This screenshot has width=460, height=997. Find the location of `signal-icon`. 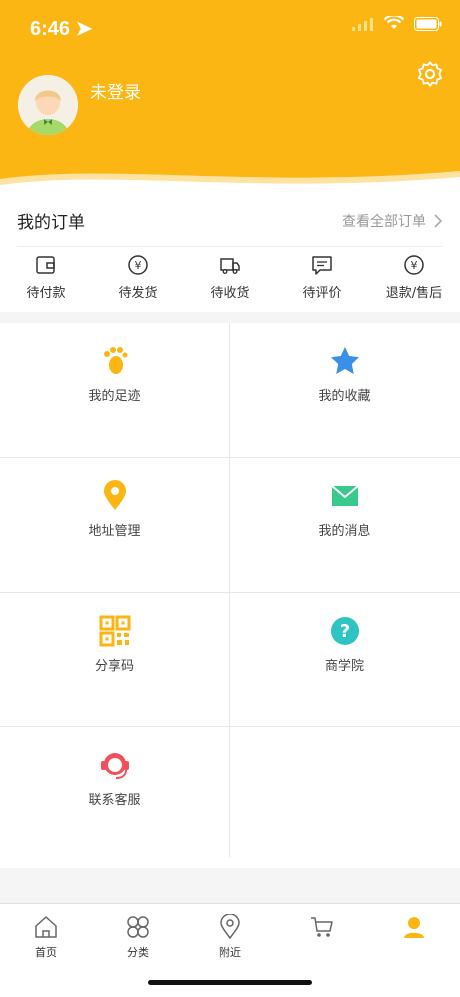

signal-icon is located at coordinates (362, 24).